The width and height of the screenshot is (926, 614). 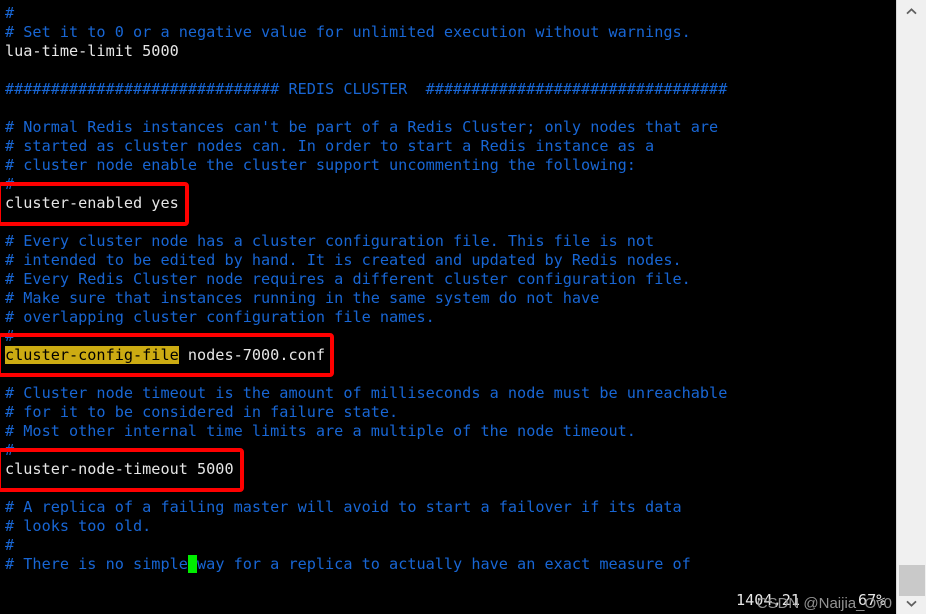 I want to click on cursor-position-indicator: 1404,21, so click(x=768, y=600).